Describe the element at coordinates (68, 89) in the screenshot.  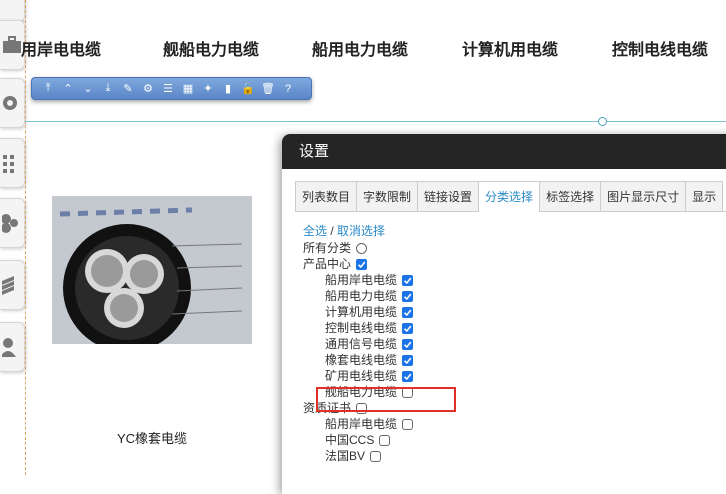
I see `move-up-icon: ⌃` at that location.